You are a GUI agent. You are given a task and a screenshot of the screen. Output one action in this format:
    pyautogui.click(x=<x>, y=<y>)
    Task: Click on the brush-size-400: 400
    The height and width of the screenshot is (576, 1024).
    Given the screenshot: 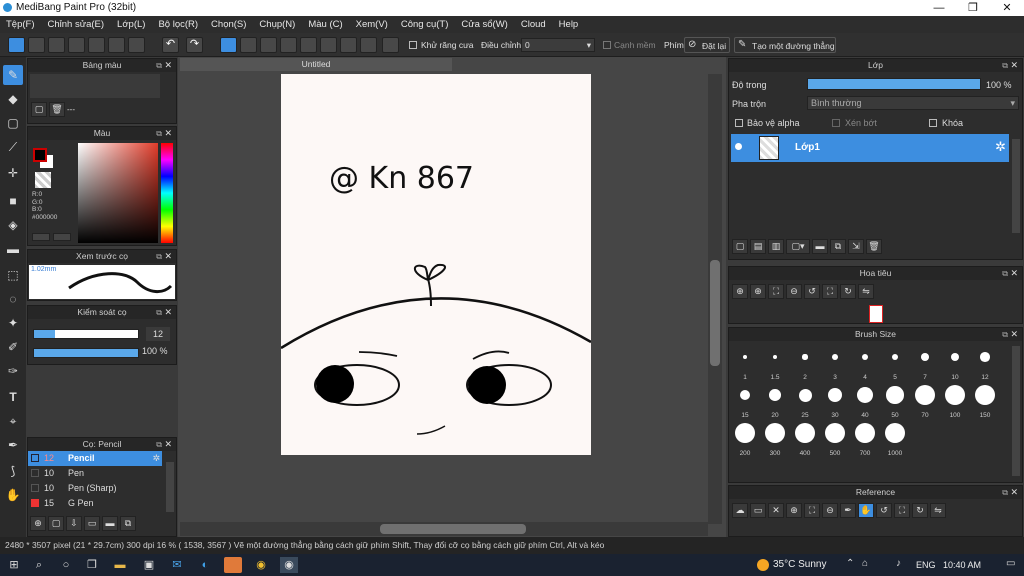 What is the action you would take?
    pyautogui.click(x=805, y=439)
    